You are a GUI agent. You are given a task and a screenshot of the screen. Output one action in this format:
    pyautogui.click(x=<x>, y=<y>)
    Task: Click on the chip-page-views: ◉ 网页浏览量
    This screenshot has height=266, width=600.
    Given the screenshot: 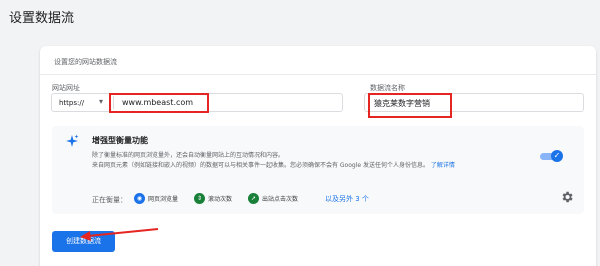 What is the action you would take?
    pyautogui.click(x=156, y=198)
    